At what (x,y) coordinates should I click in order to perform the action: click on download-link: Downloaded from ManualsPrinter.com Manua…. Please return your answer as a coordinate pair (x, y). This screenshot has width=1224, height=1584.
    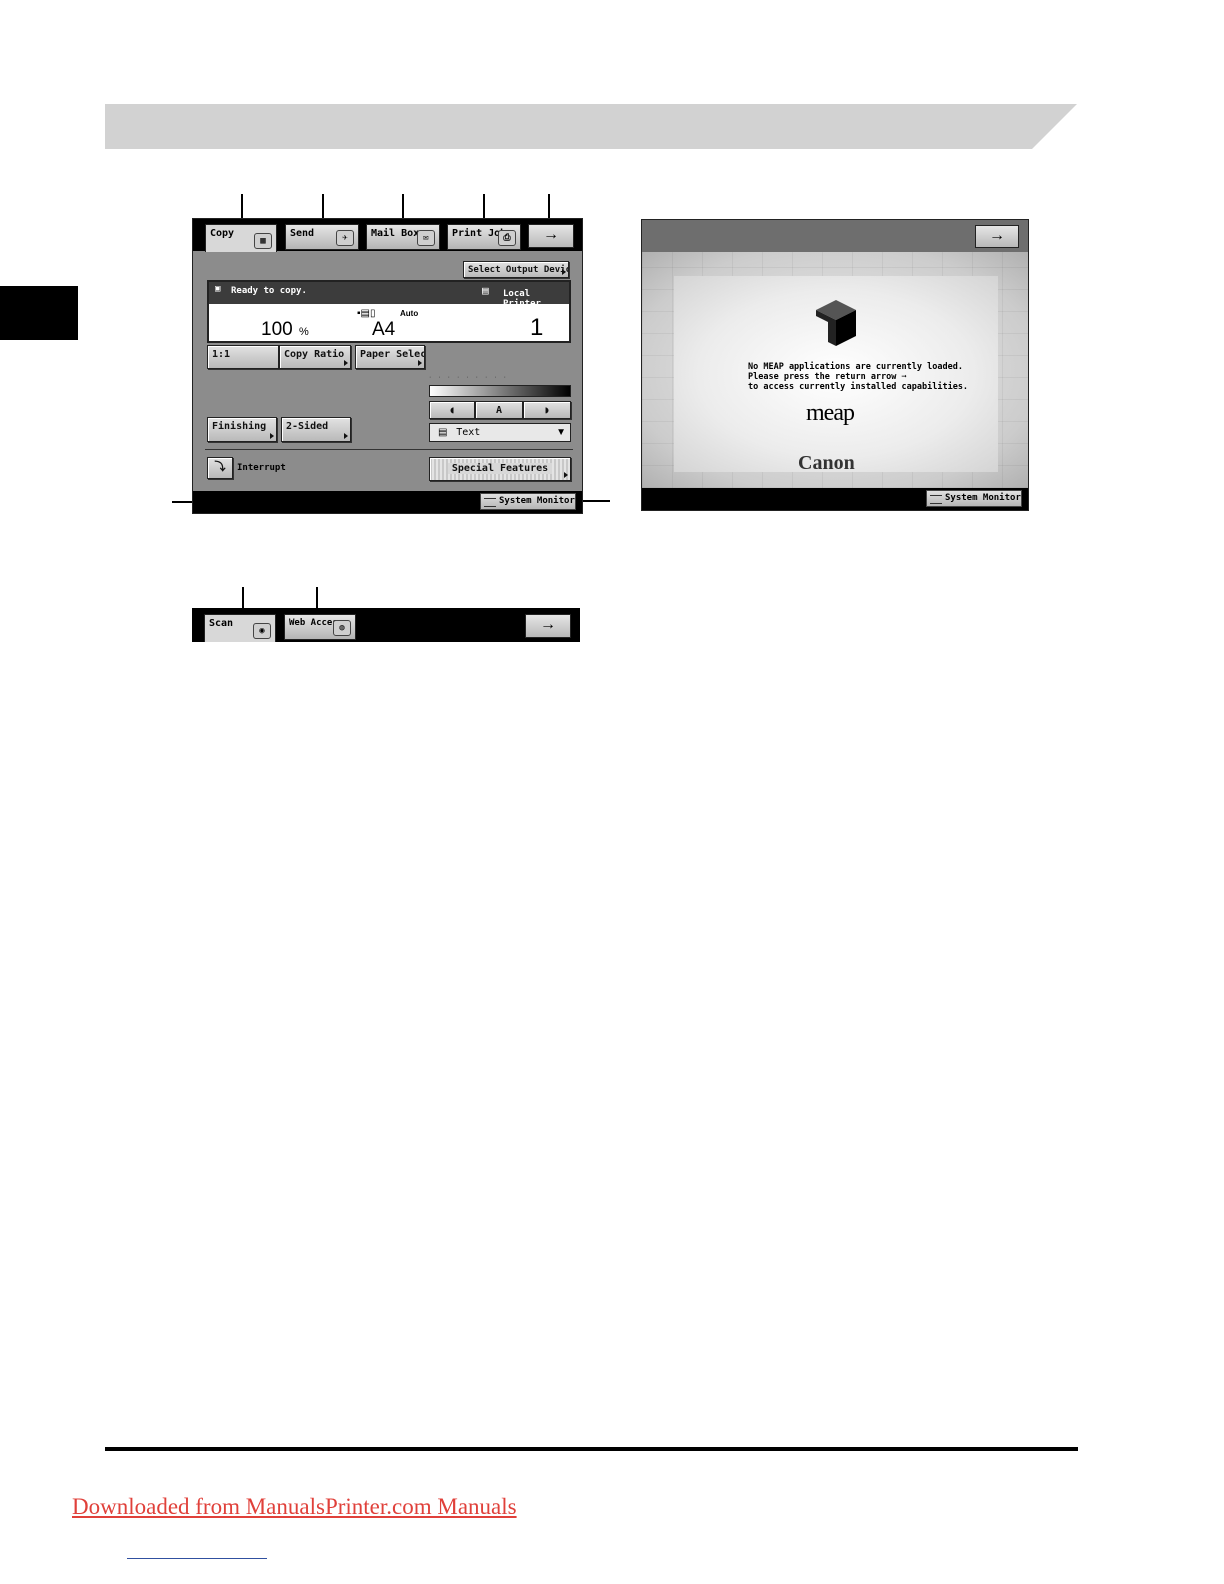
    Looking at the image, I should click on (294, 1507).